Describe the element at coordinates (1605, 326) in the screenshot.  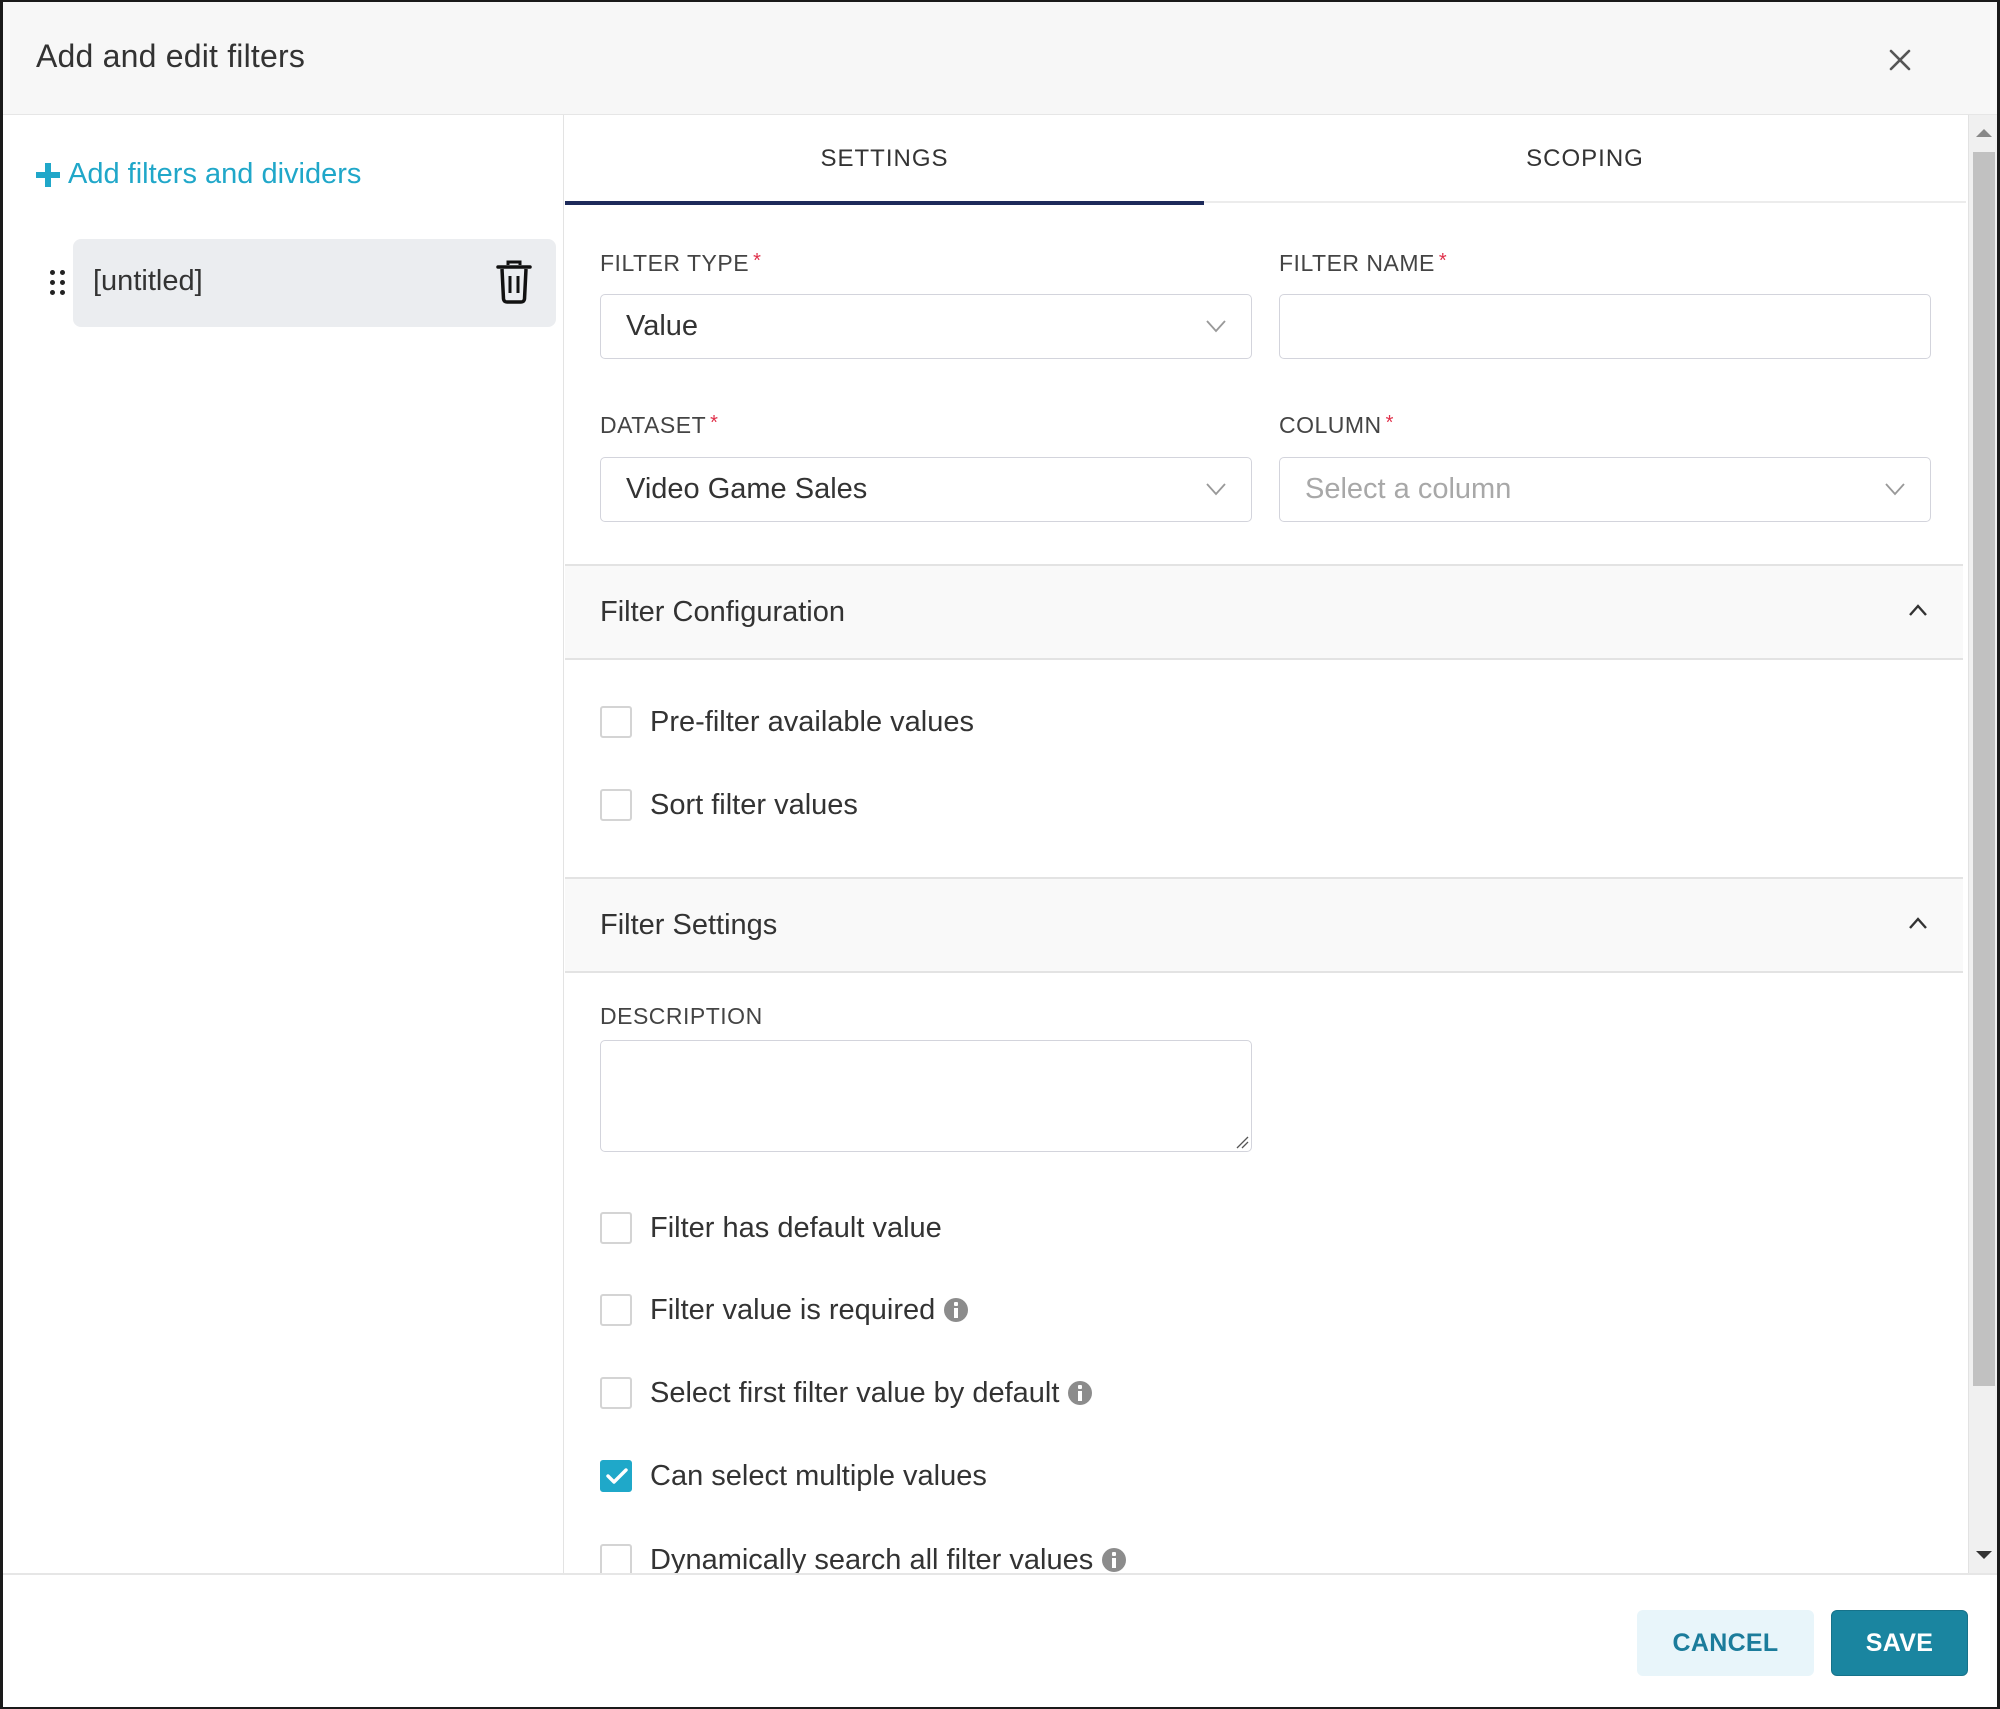
I see `filter-name-input` at that location.